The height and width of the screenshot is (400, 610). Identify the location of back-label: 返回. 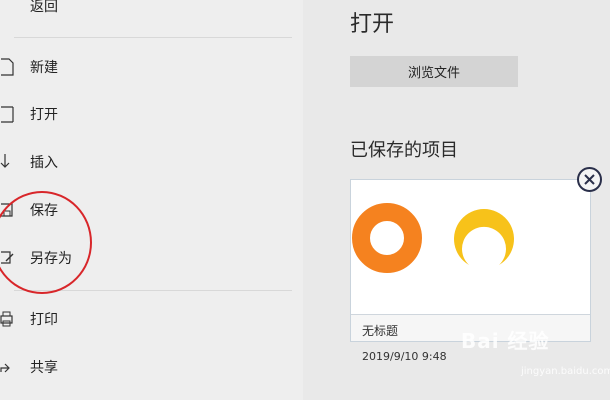
(44, 7).